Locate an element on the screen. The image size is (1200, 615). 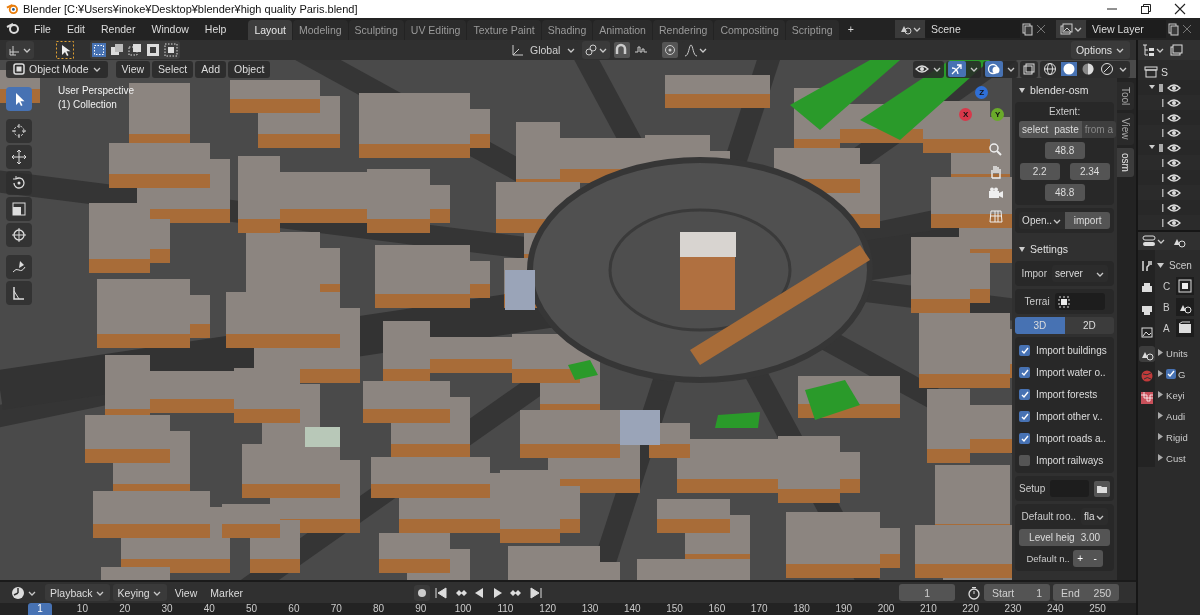
frame-number: 70 is located at coordinates (336, 609).